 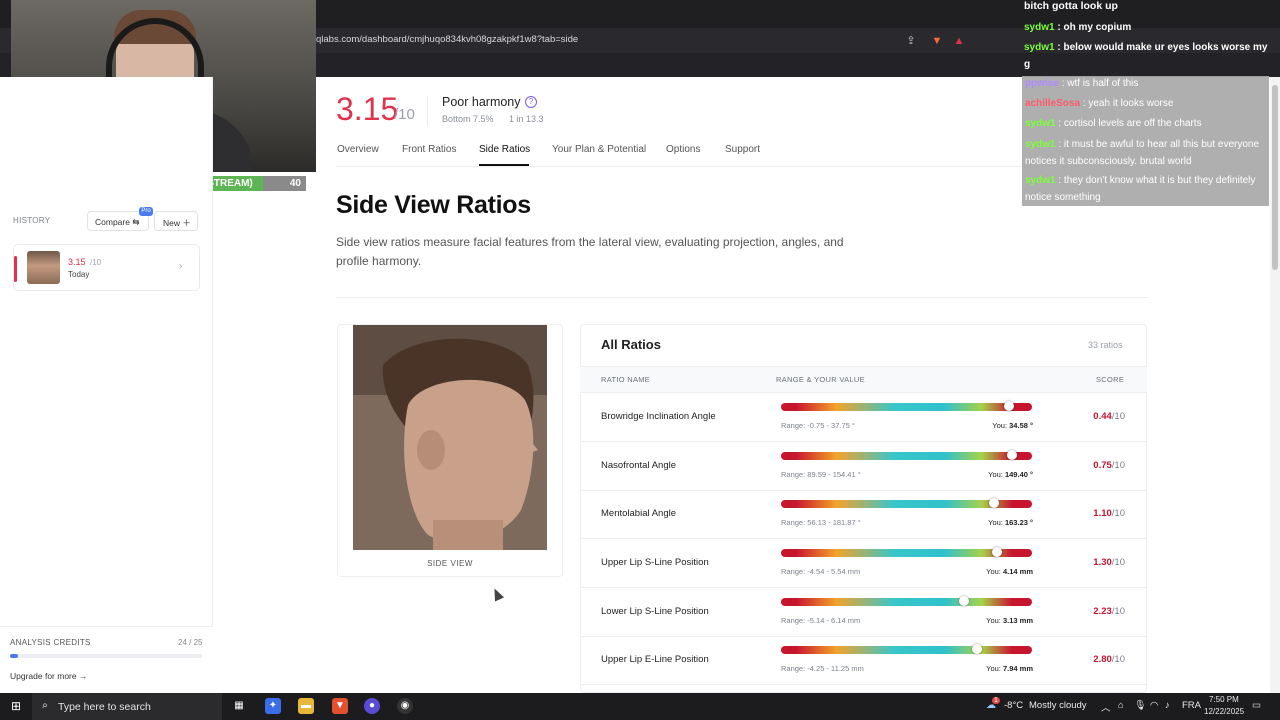 I want to click on ratio-your-value: You: 4.14 mm, so click(x=1009, y=571).